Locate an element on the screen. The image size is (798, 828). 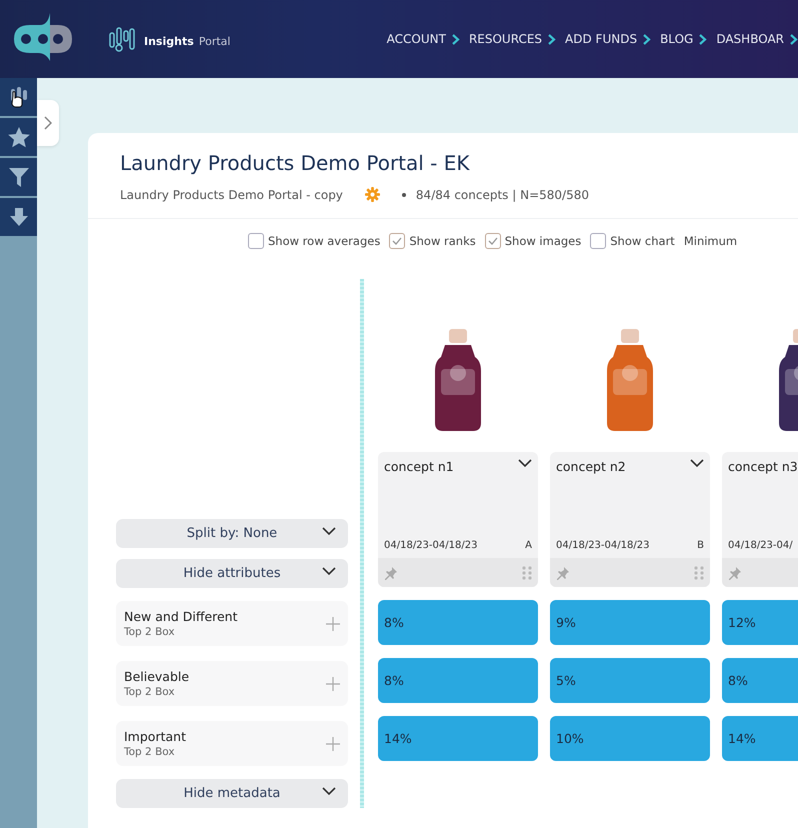
minimum-label: Minimum is located at coordinates (711, 241).